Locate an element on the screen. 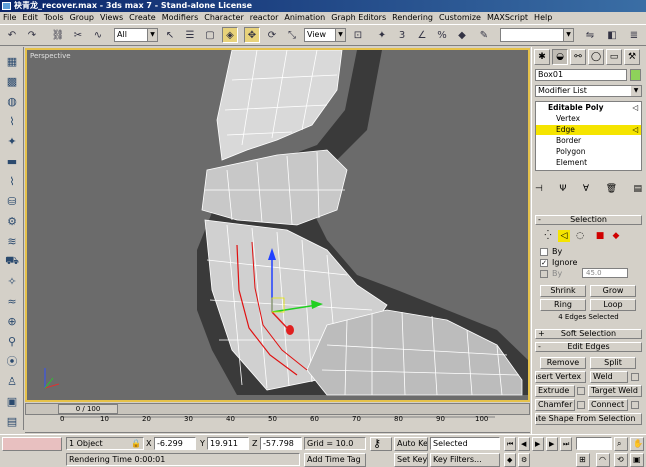 This screenshot has width=646, height=467. go-to-end-icon: ⏭ is located at coordinates (566, 444).